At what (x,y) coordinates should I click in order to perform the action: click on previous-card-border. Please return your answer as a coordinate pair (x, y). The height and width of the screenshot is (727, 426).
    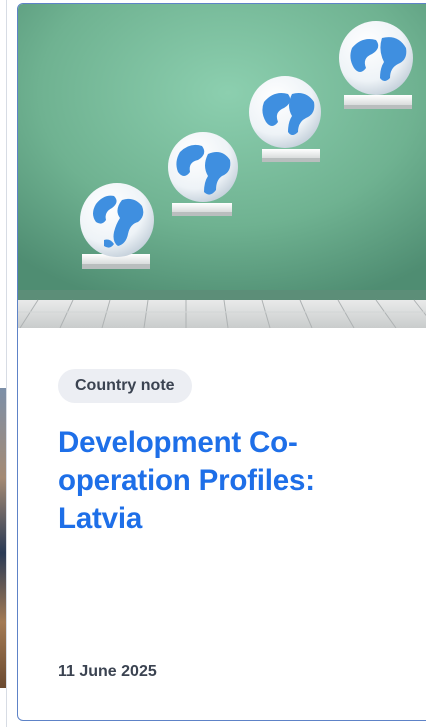
    Looking at the image, I should click on (6, 363).